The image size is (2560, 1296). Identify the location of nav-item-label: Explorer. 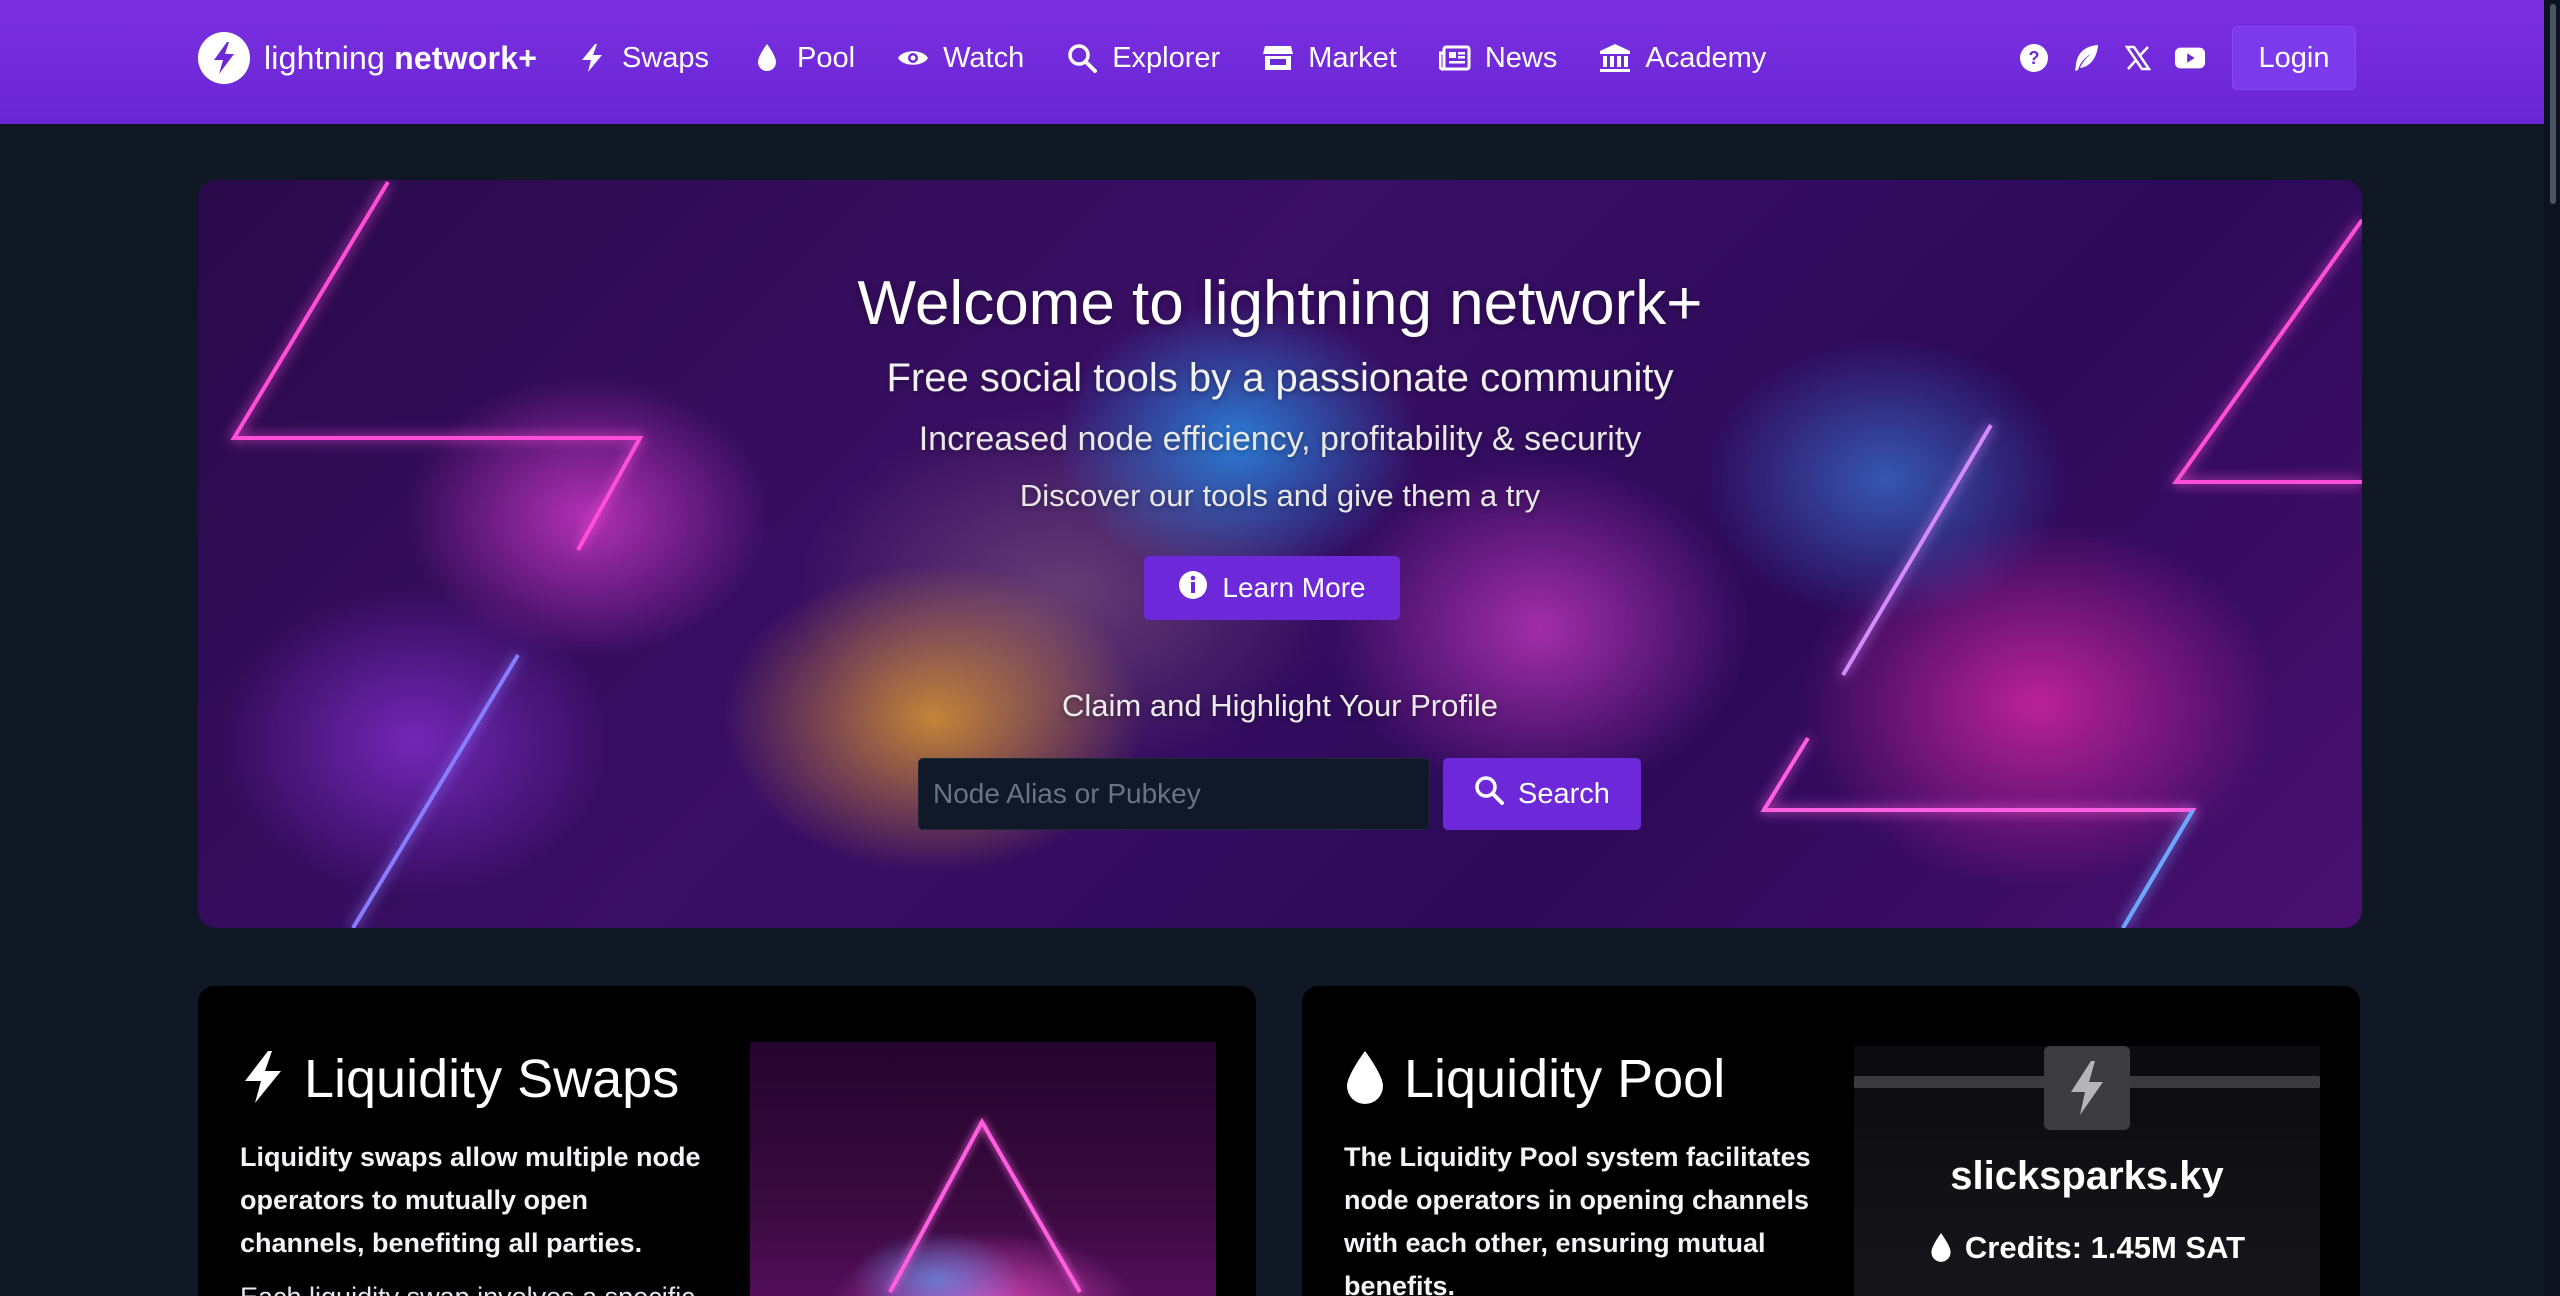
(1166, 57).